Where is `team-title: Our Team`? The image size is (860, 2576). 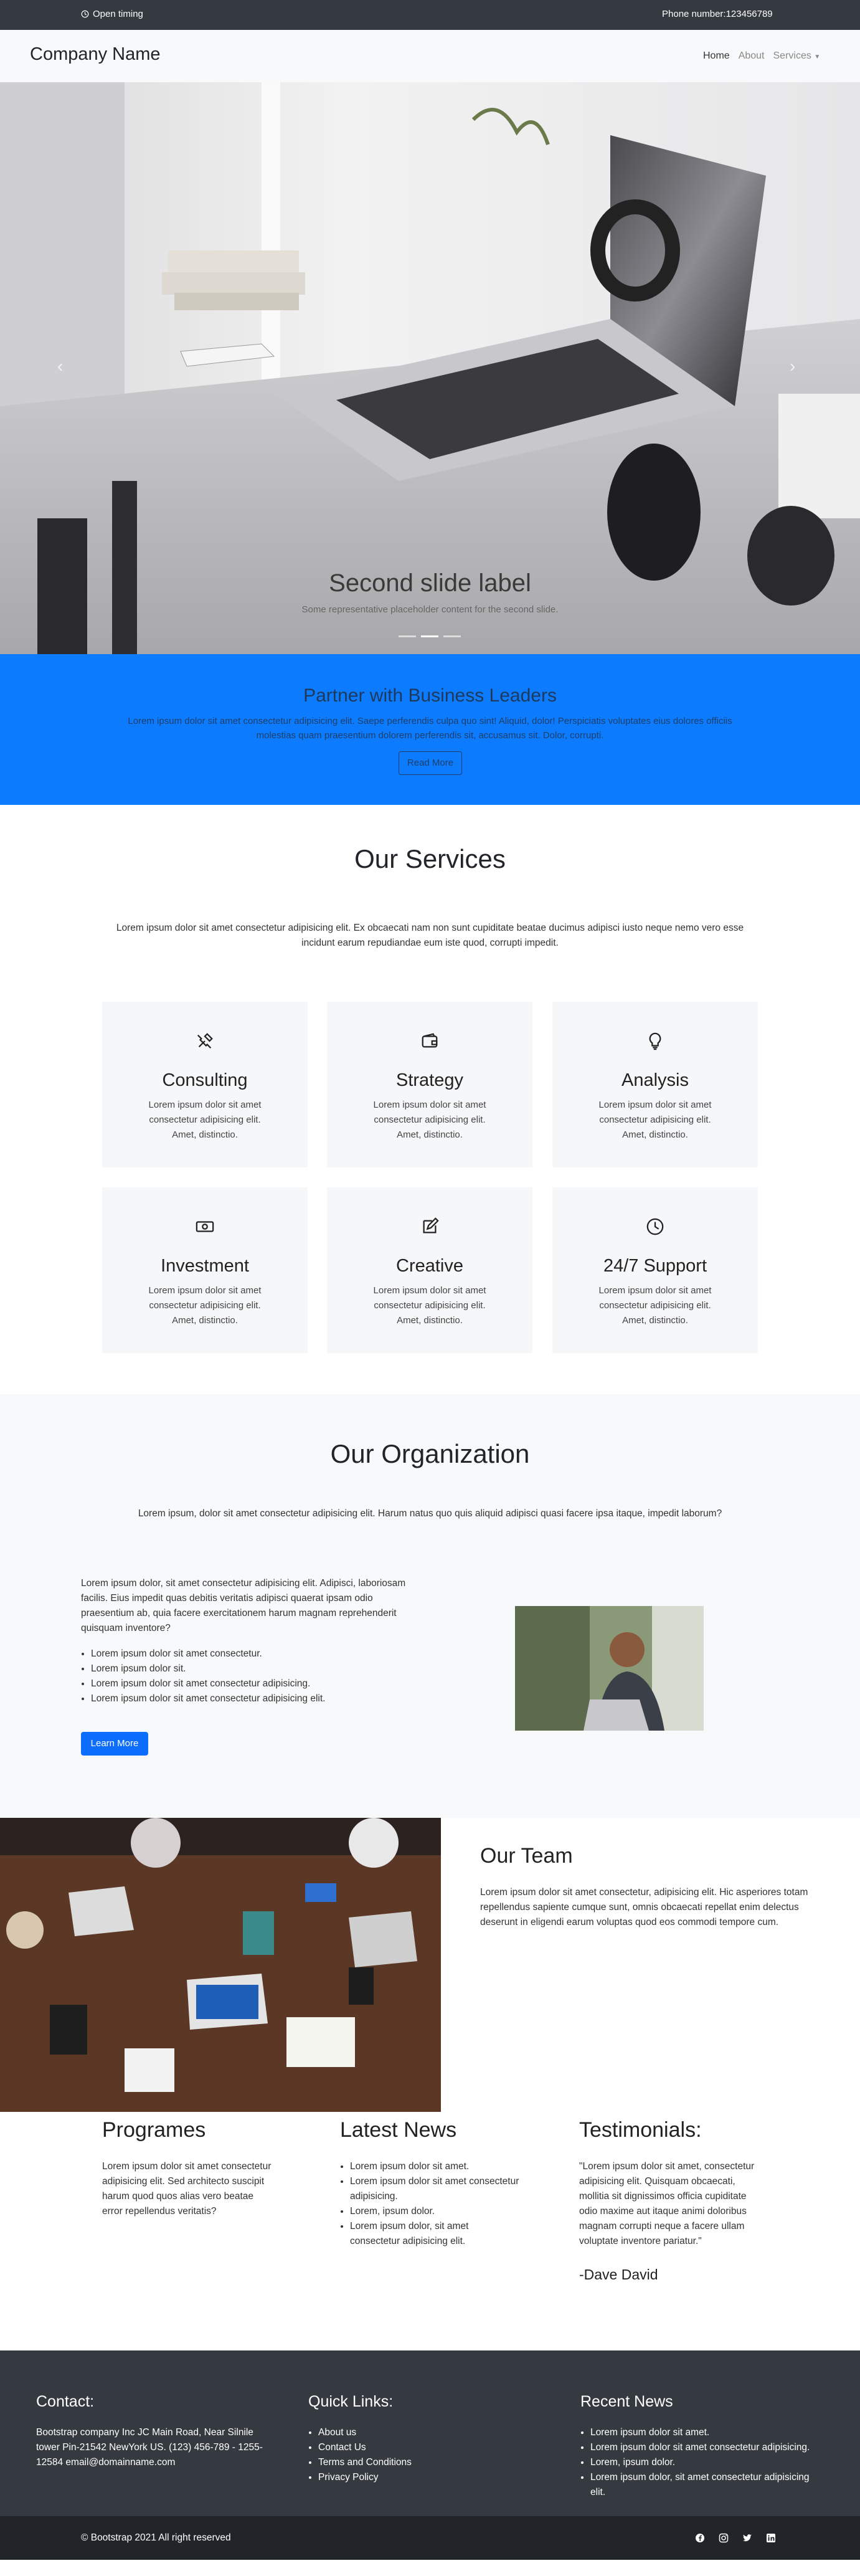
team-title: Our Team is located at coordinates (526, 1856).